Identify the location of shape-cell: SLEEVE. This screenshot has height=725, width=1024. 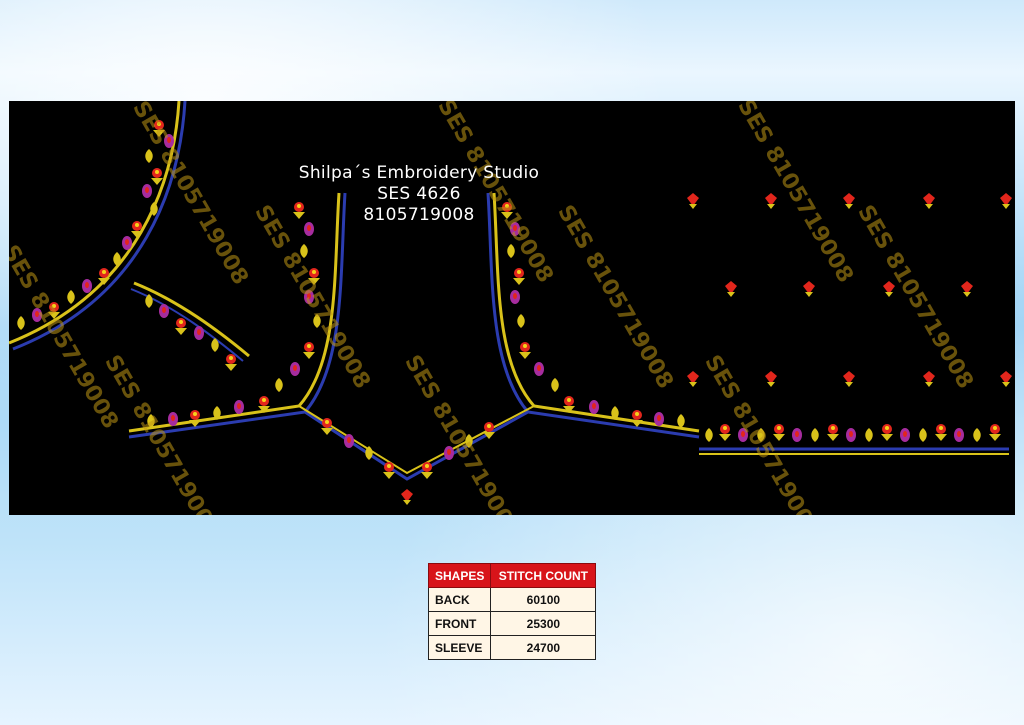
(459, 647).